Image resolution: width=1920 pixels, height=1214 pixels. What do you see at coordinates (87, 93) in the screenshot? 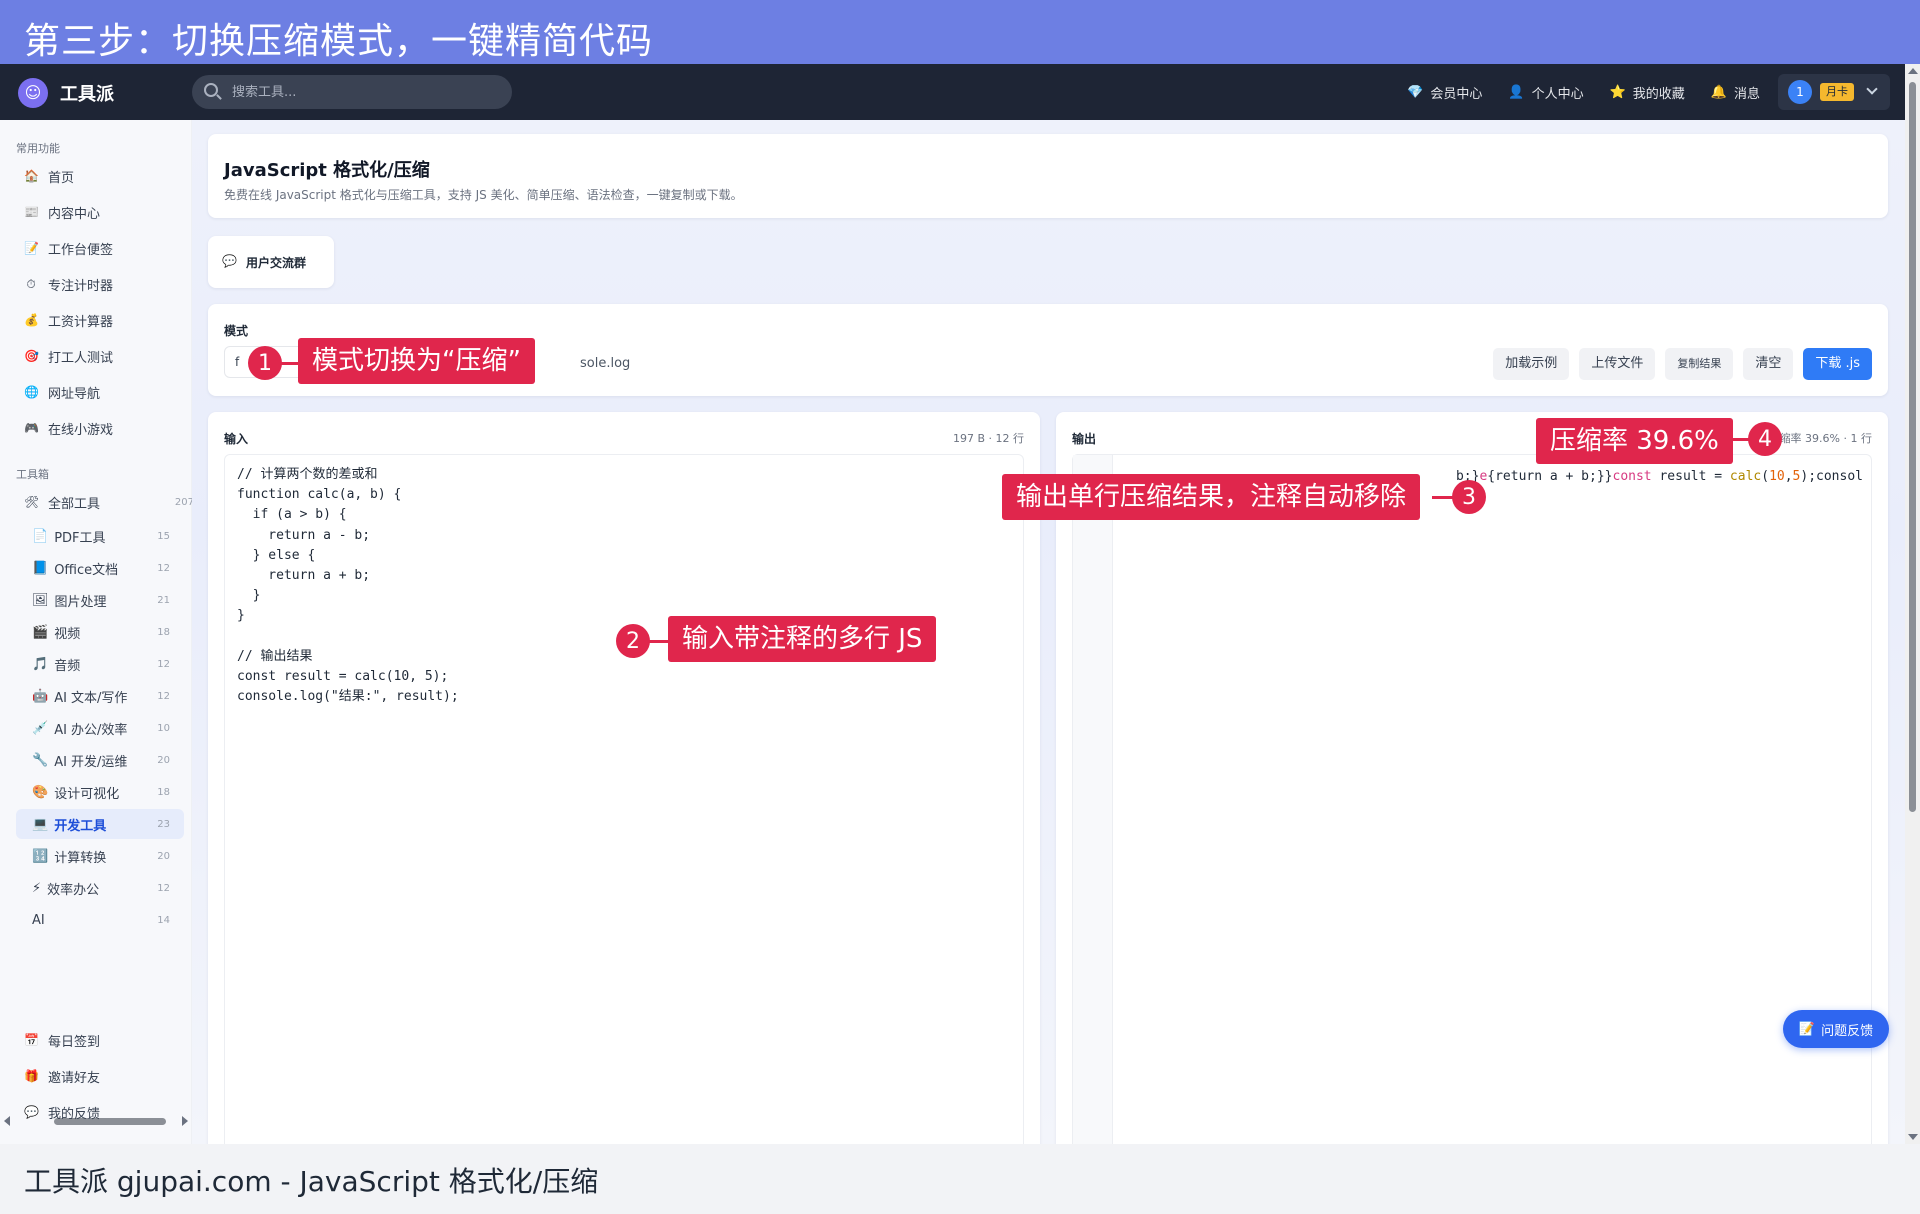
I see `app-name: 工具派` at bounding box center [87, 93].